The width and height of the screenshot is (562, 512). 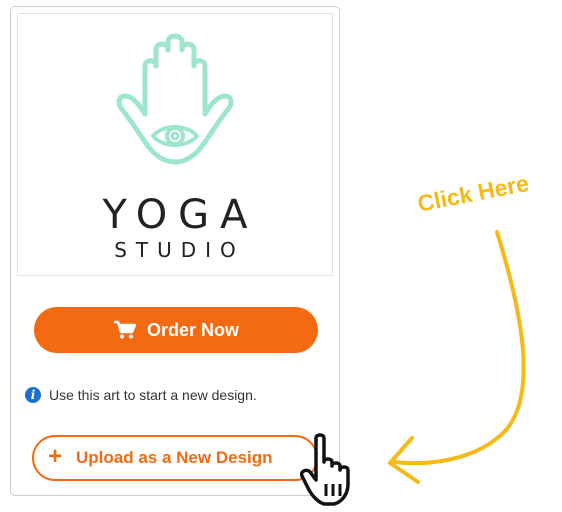 What do you see at coordinates (125, 330) in the screenshot?
I see `cart-icon` at bounding box center [125, 330].